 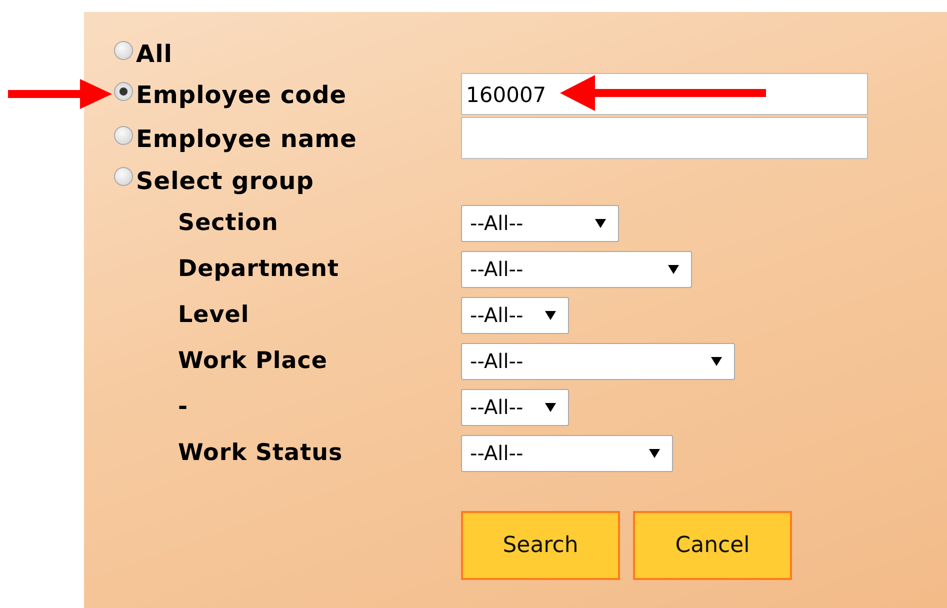 What do you see at coordinates (241, 95) in the screenshot?
I see `option-label: Employee code` at bounding box center [241, 95].